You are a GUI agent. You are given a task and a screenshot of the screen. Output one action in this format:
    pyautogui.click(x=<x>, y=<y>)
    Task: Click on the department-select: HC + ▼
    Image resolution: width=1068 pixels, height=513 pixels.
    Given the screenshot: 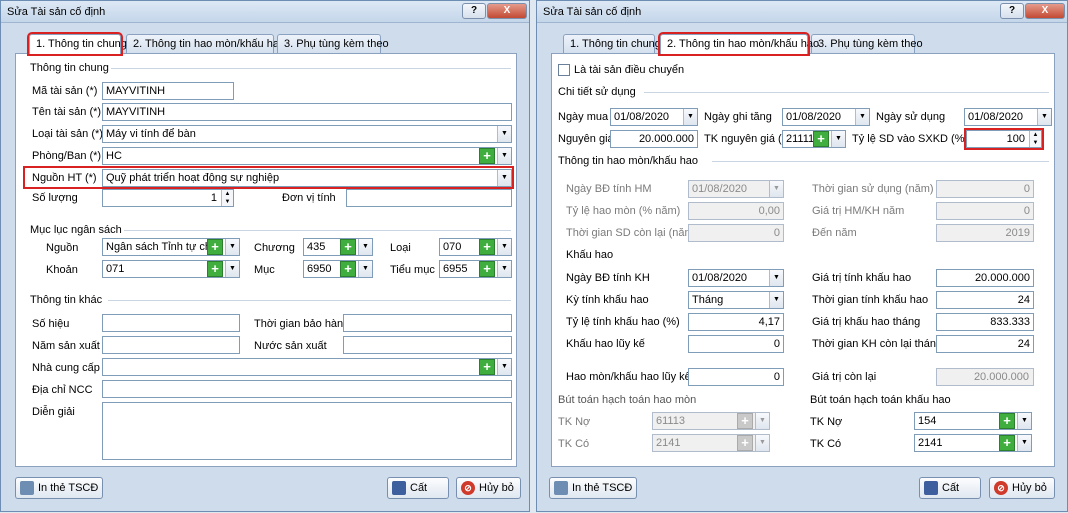 What is the action you would take?
    pyautogui.click(x=307, y=156)
    